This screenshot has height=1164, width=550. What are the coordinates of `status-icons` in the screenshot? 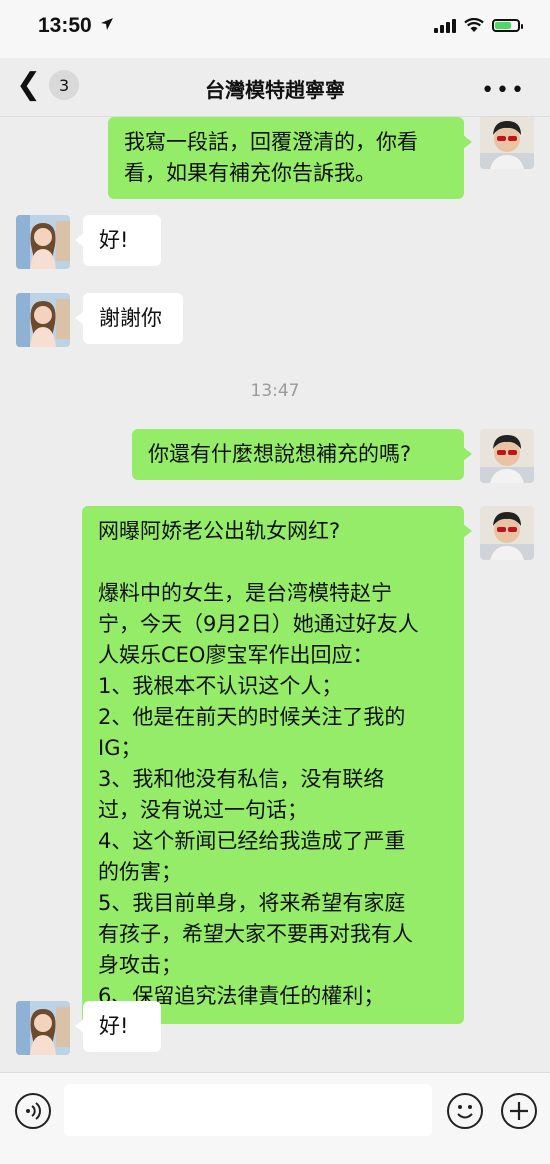 It's located at (478, 25).